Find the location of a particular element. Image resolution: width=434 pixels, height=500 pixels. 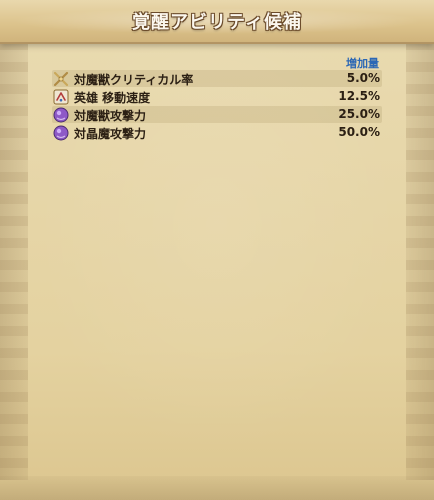

crossed-swords-icon is located at coordinates (61, 79).